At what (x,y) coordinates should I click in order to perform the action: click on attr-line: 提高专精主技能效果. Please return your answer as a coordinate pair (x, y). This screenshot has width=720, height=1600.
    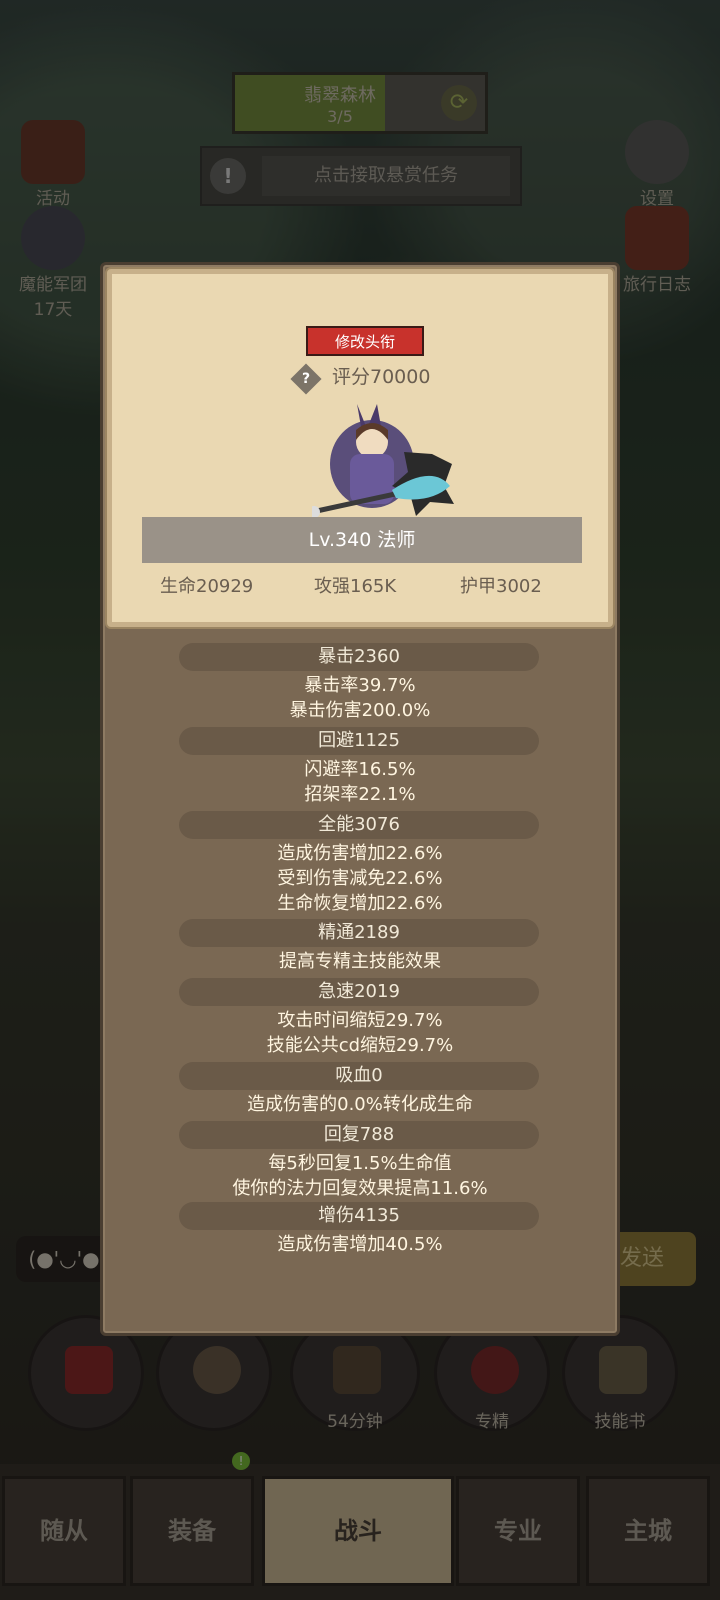
    Looking at the image, I should click on (360, 961).